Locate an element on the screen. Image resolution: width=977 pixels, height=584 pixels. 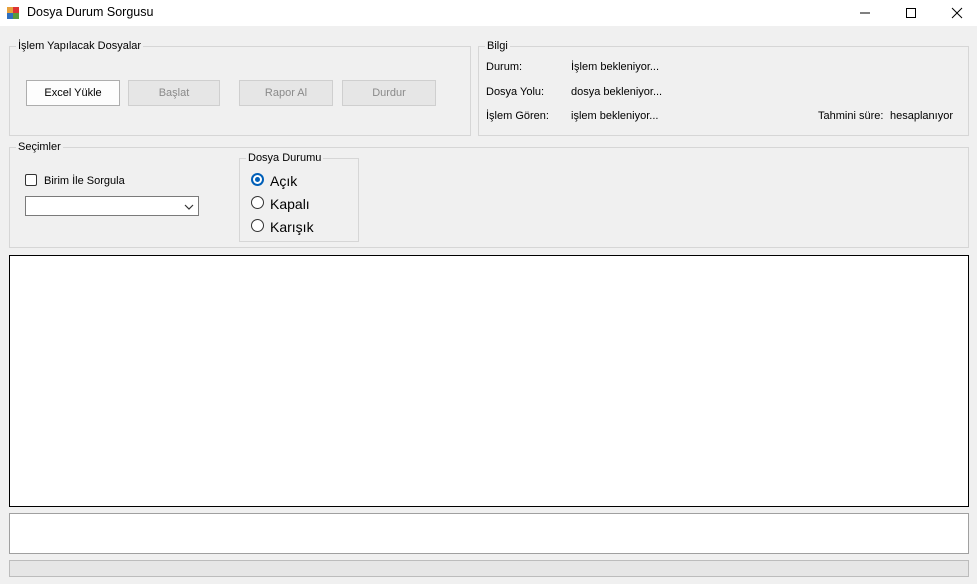
maximize-button is located at coordinates (911, 13).